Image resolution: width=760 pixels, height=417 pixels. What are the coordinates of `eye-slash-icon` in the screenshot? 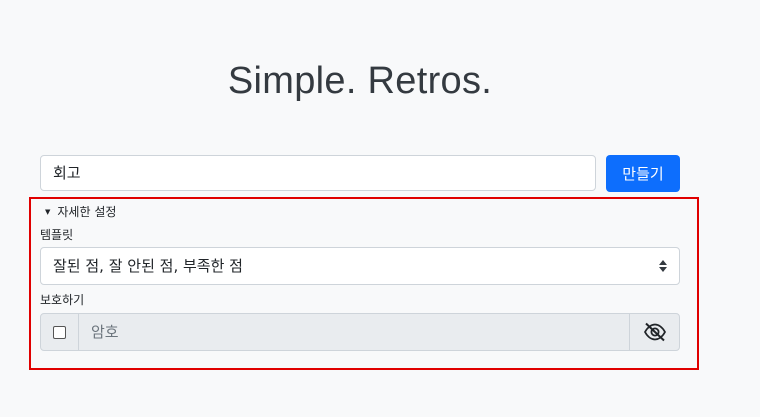 It's located at (654, 332).